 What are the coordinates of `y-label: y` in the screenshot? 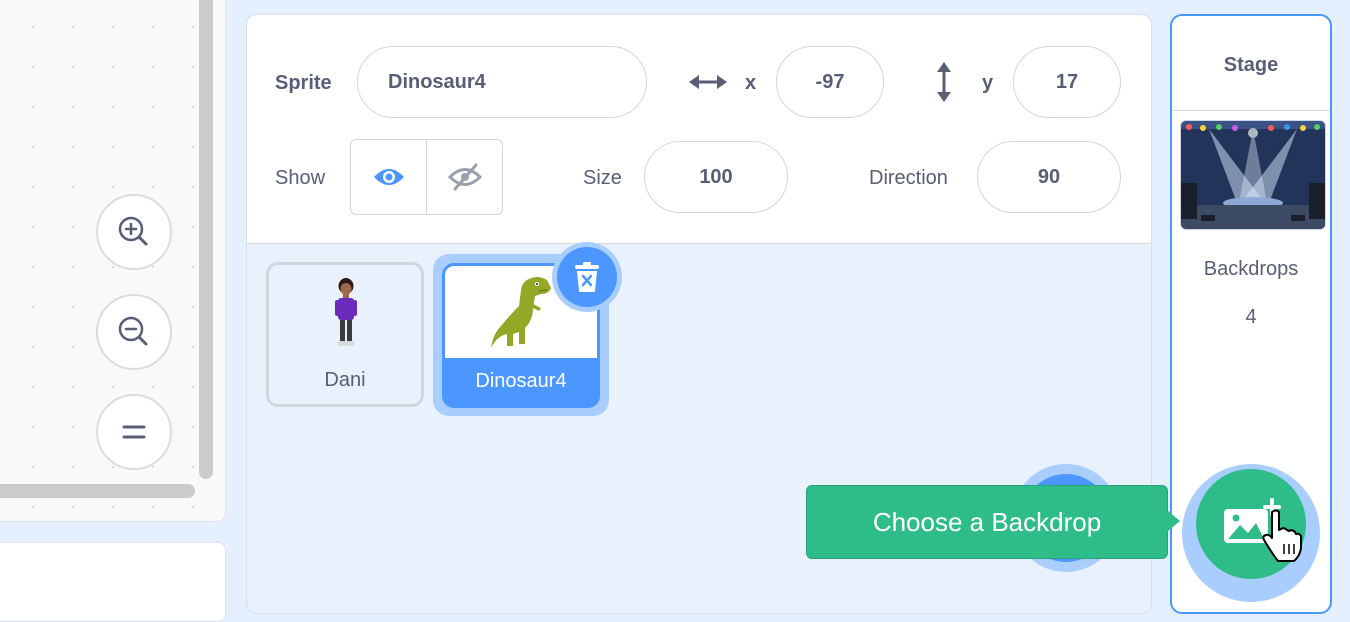 It's located at (988, 83).